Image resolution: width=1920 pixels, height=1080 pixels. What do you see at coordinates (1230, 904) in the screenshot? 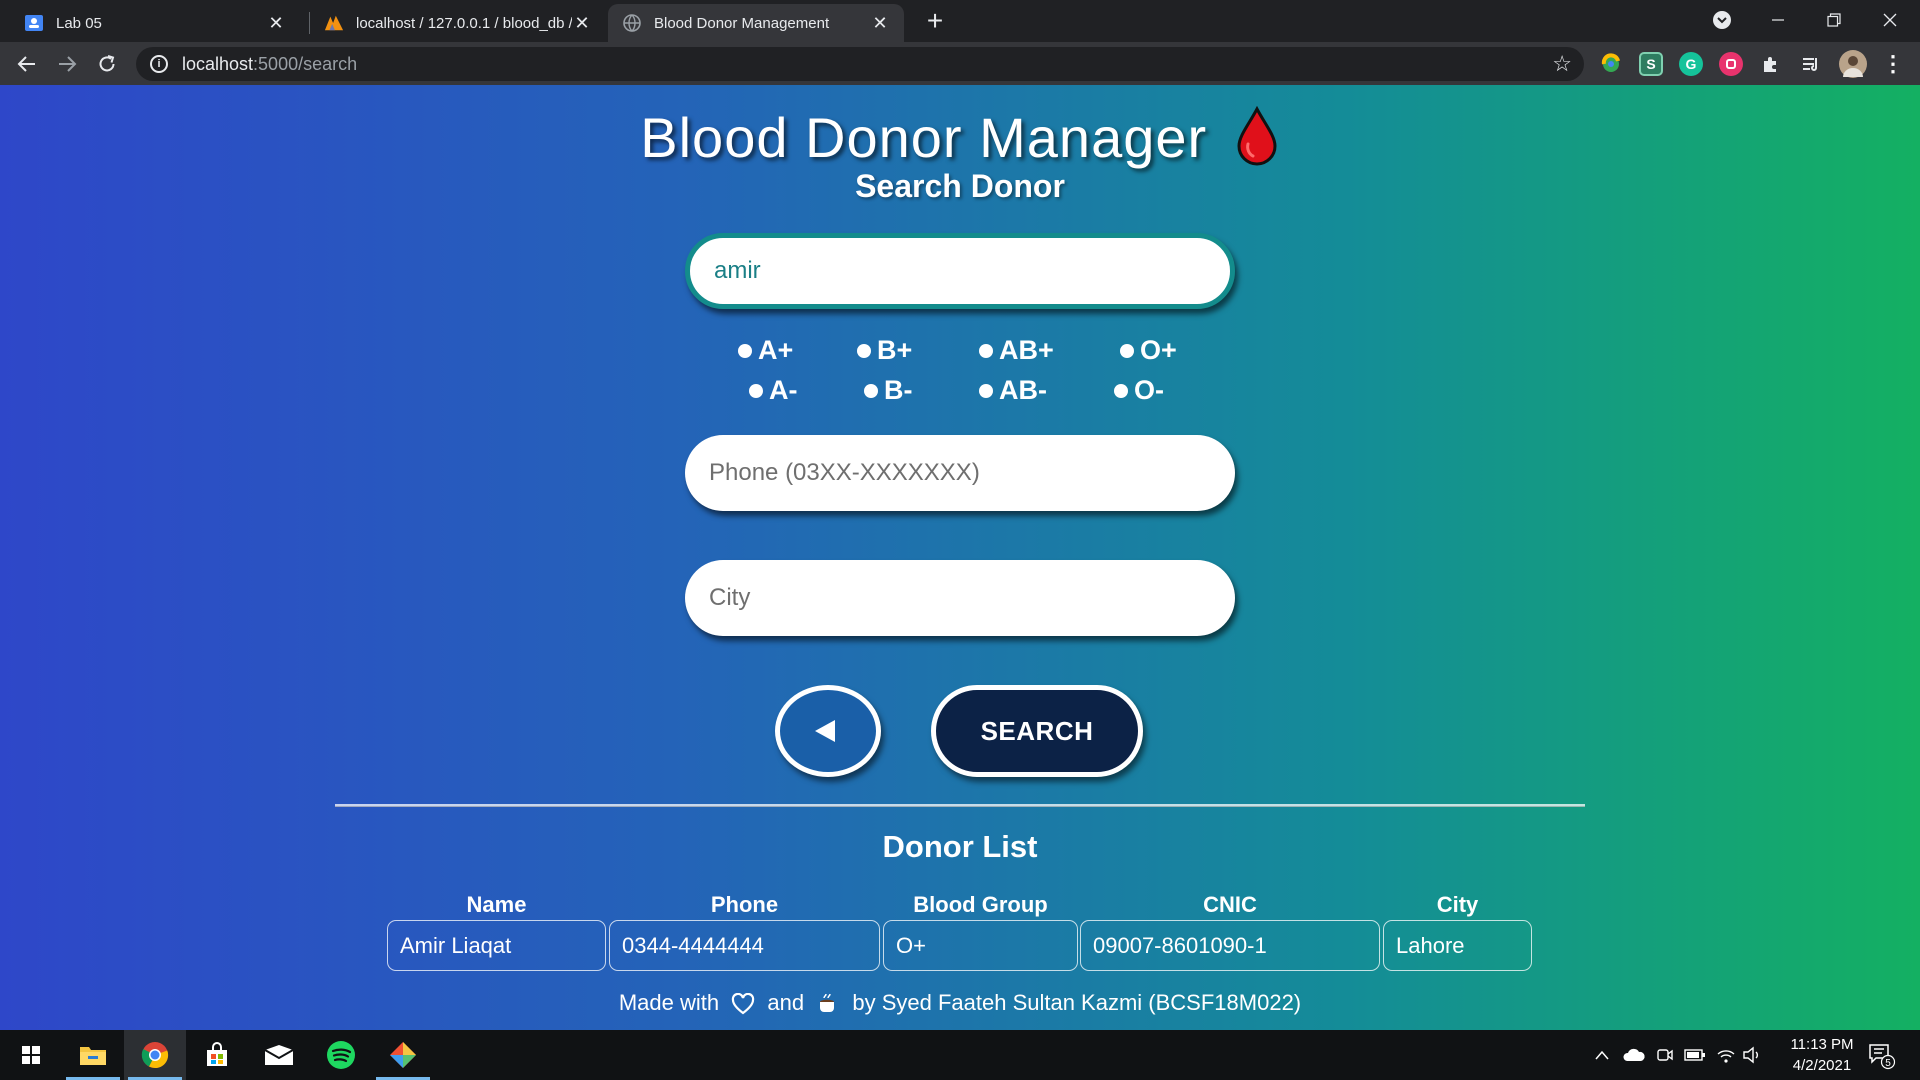
I see `column-header-cnic: CNIC` at bounding box center [1230, 904].